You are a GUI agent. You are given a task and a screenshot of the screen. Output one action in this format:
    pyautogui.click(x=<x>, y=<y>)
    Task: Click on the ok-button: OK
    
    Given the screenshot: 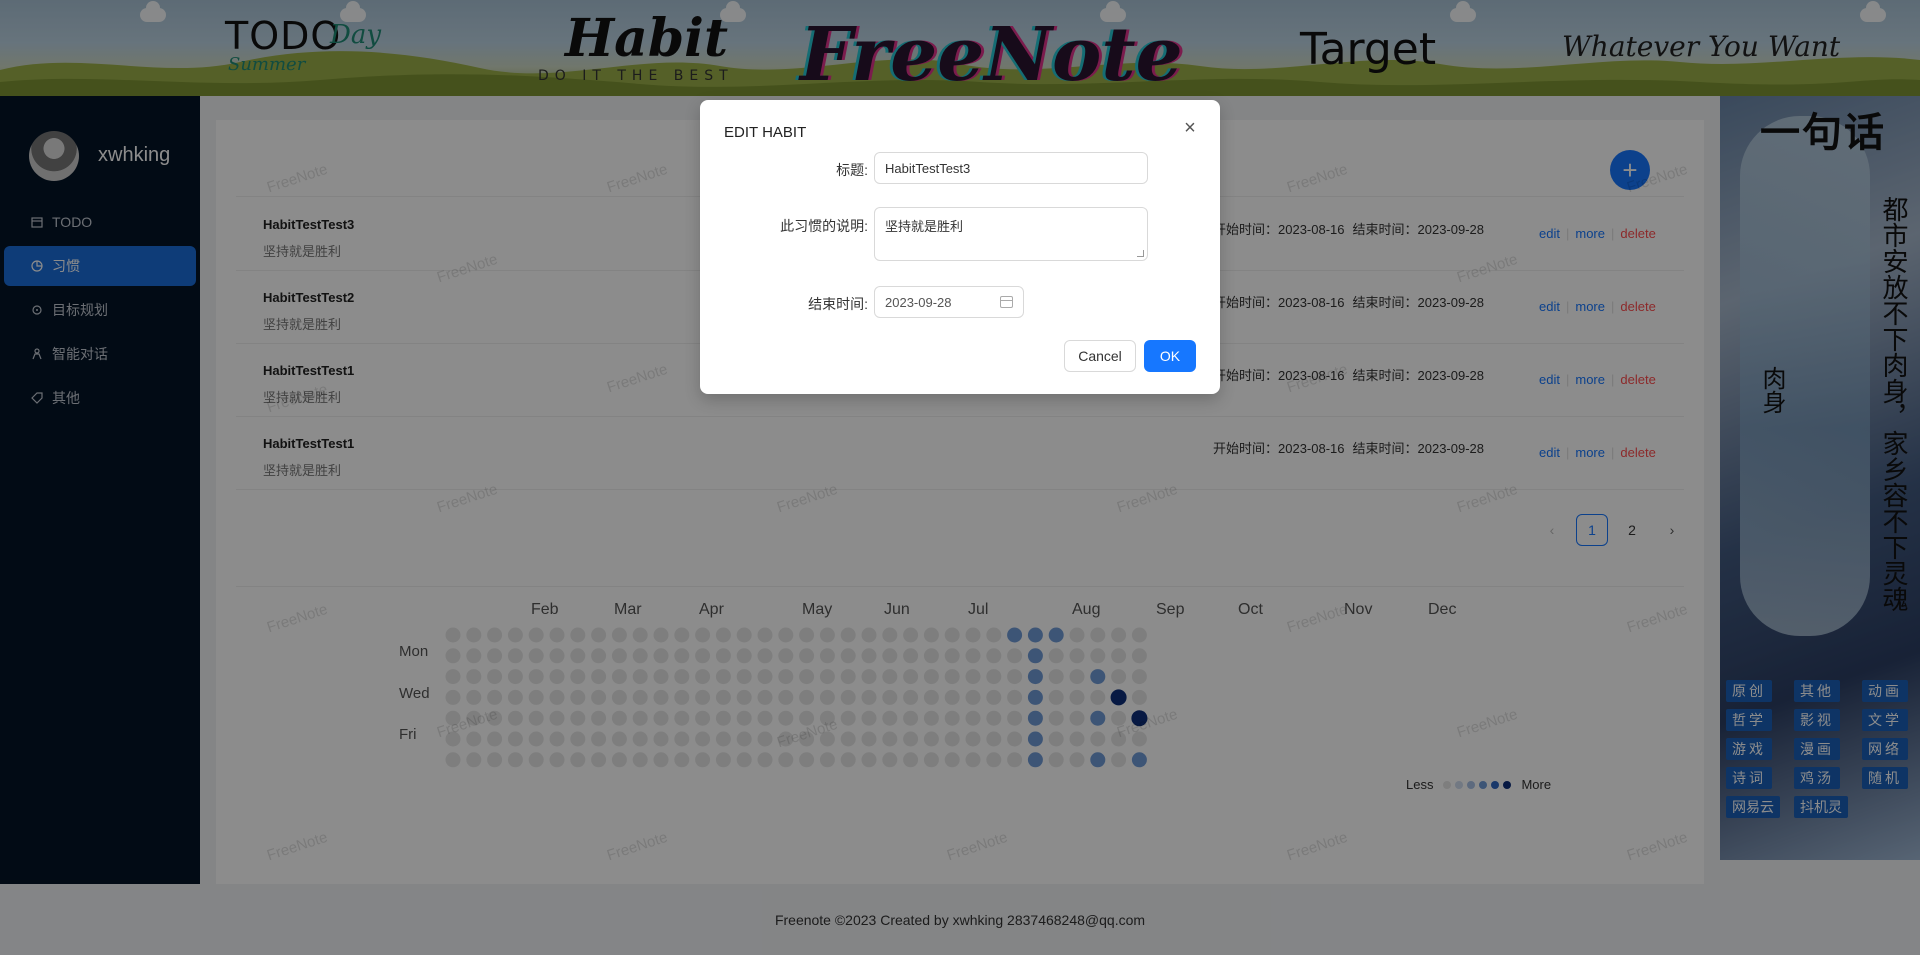 What is the action you would take?
    pyautogui.click(x=1170, y=356)
    